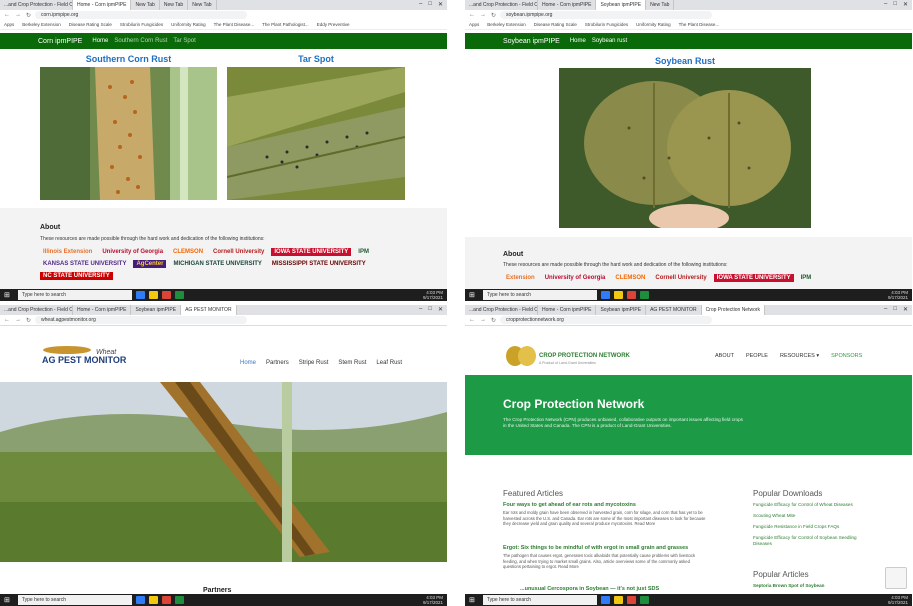 This screenshot has width=913, height=606. I want to click on nav-leaf-rust: Leaf Rust, so click(389, 363).